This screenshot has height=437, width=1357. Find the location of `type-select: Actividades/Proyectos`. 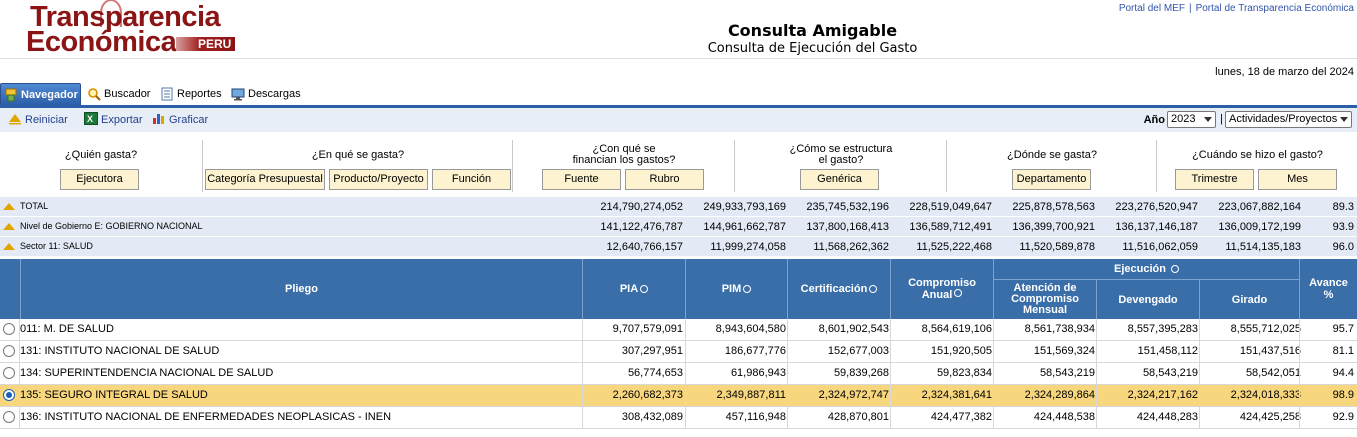

type-select: Actividades/Proyectos is located at coordinates (1288, 119).